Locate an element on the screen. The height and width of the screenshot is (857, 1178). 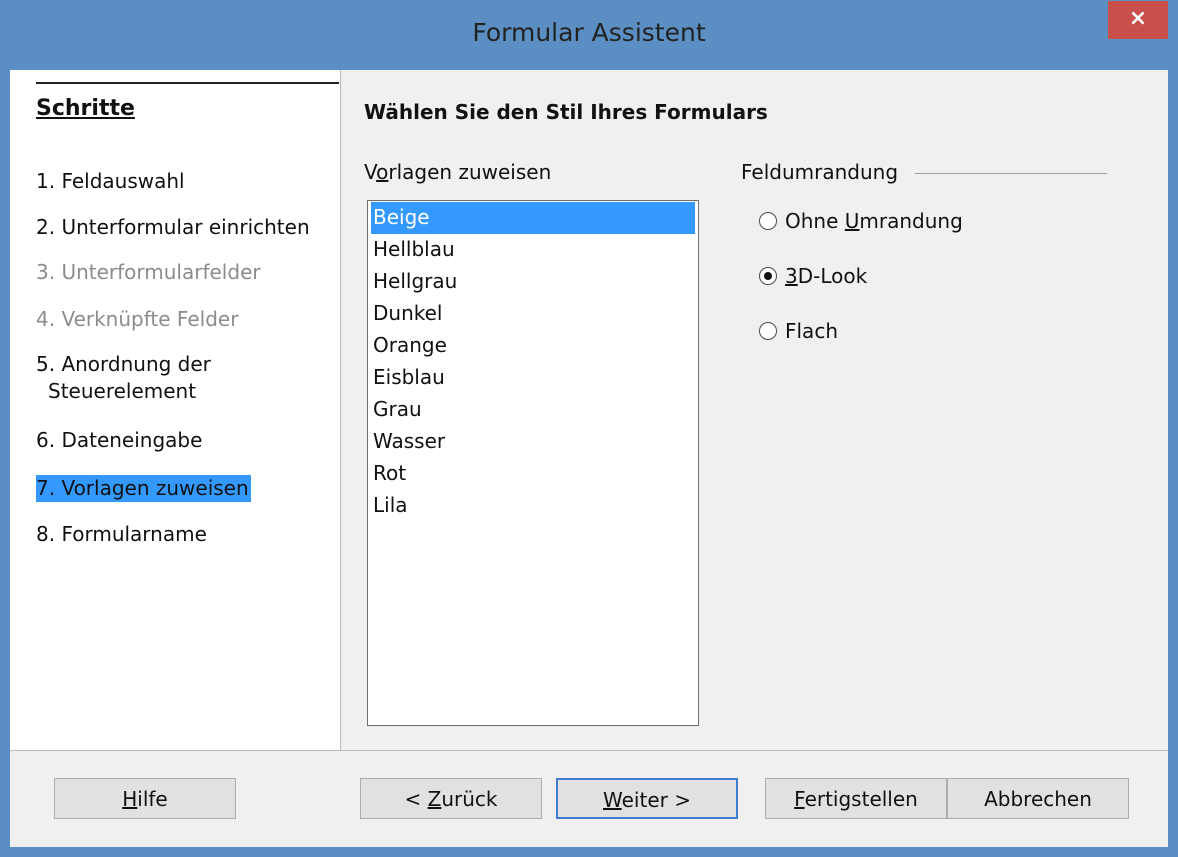
radio-button-flat is located at coordinates (768, 331).